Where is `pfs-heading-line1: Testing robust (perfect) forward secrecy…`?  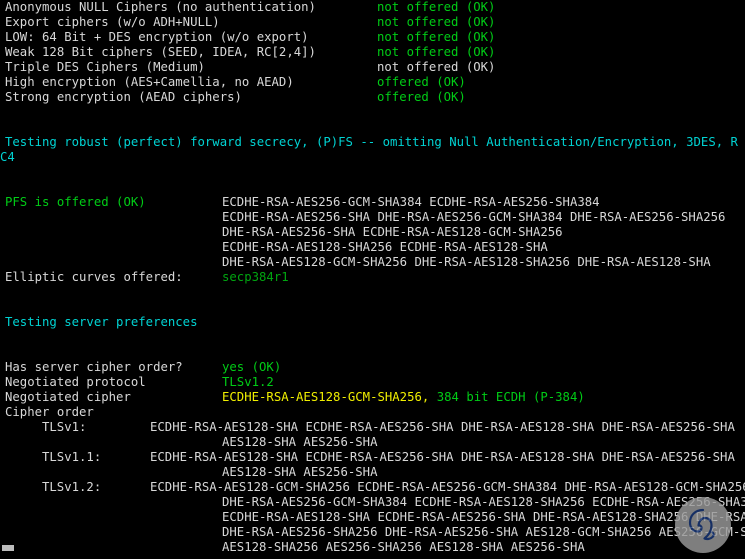 pfs-heading-line1: Testing robust (perfect) forward secrecy… is located at coordinates (371, 142).